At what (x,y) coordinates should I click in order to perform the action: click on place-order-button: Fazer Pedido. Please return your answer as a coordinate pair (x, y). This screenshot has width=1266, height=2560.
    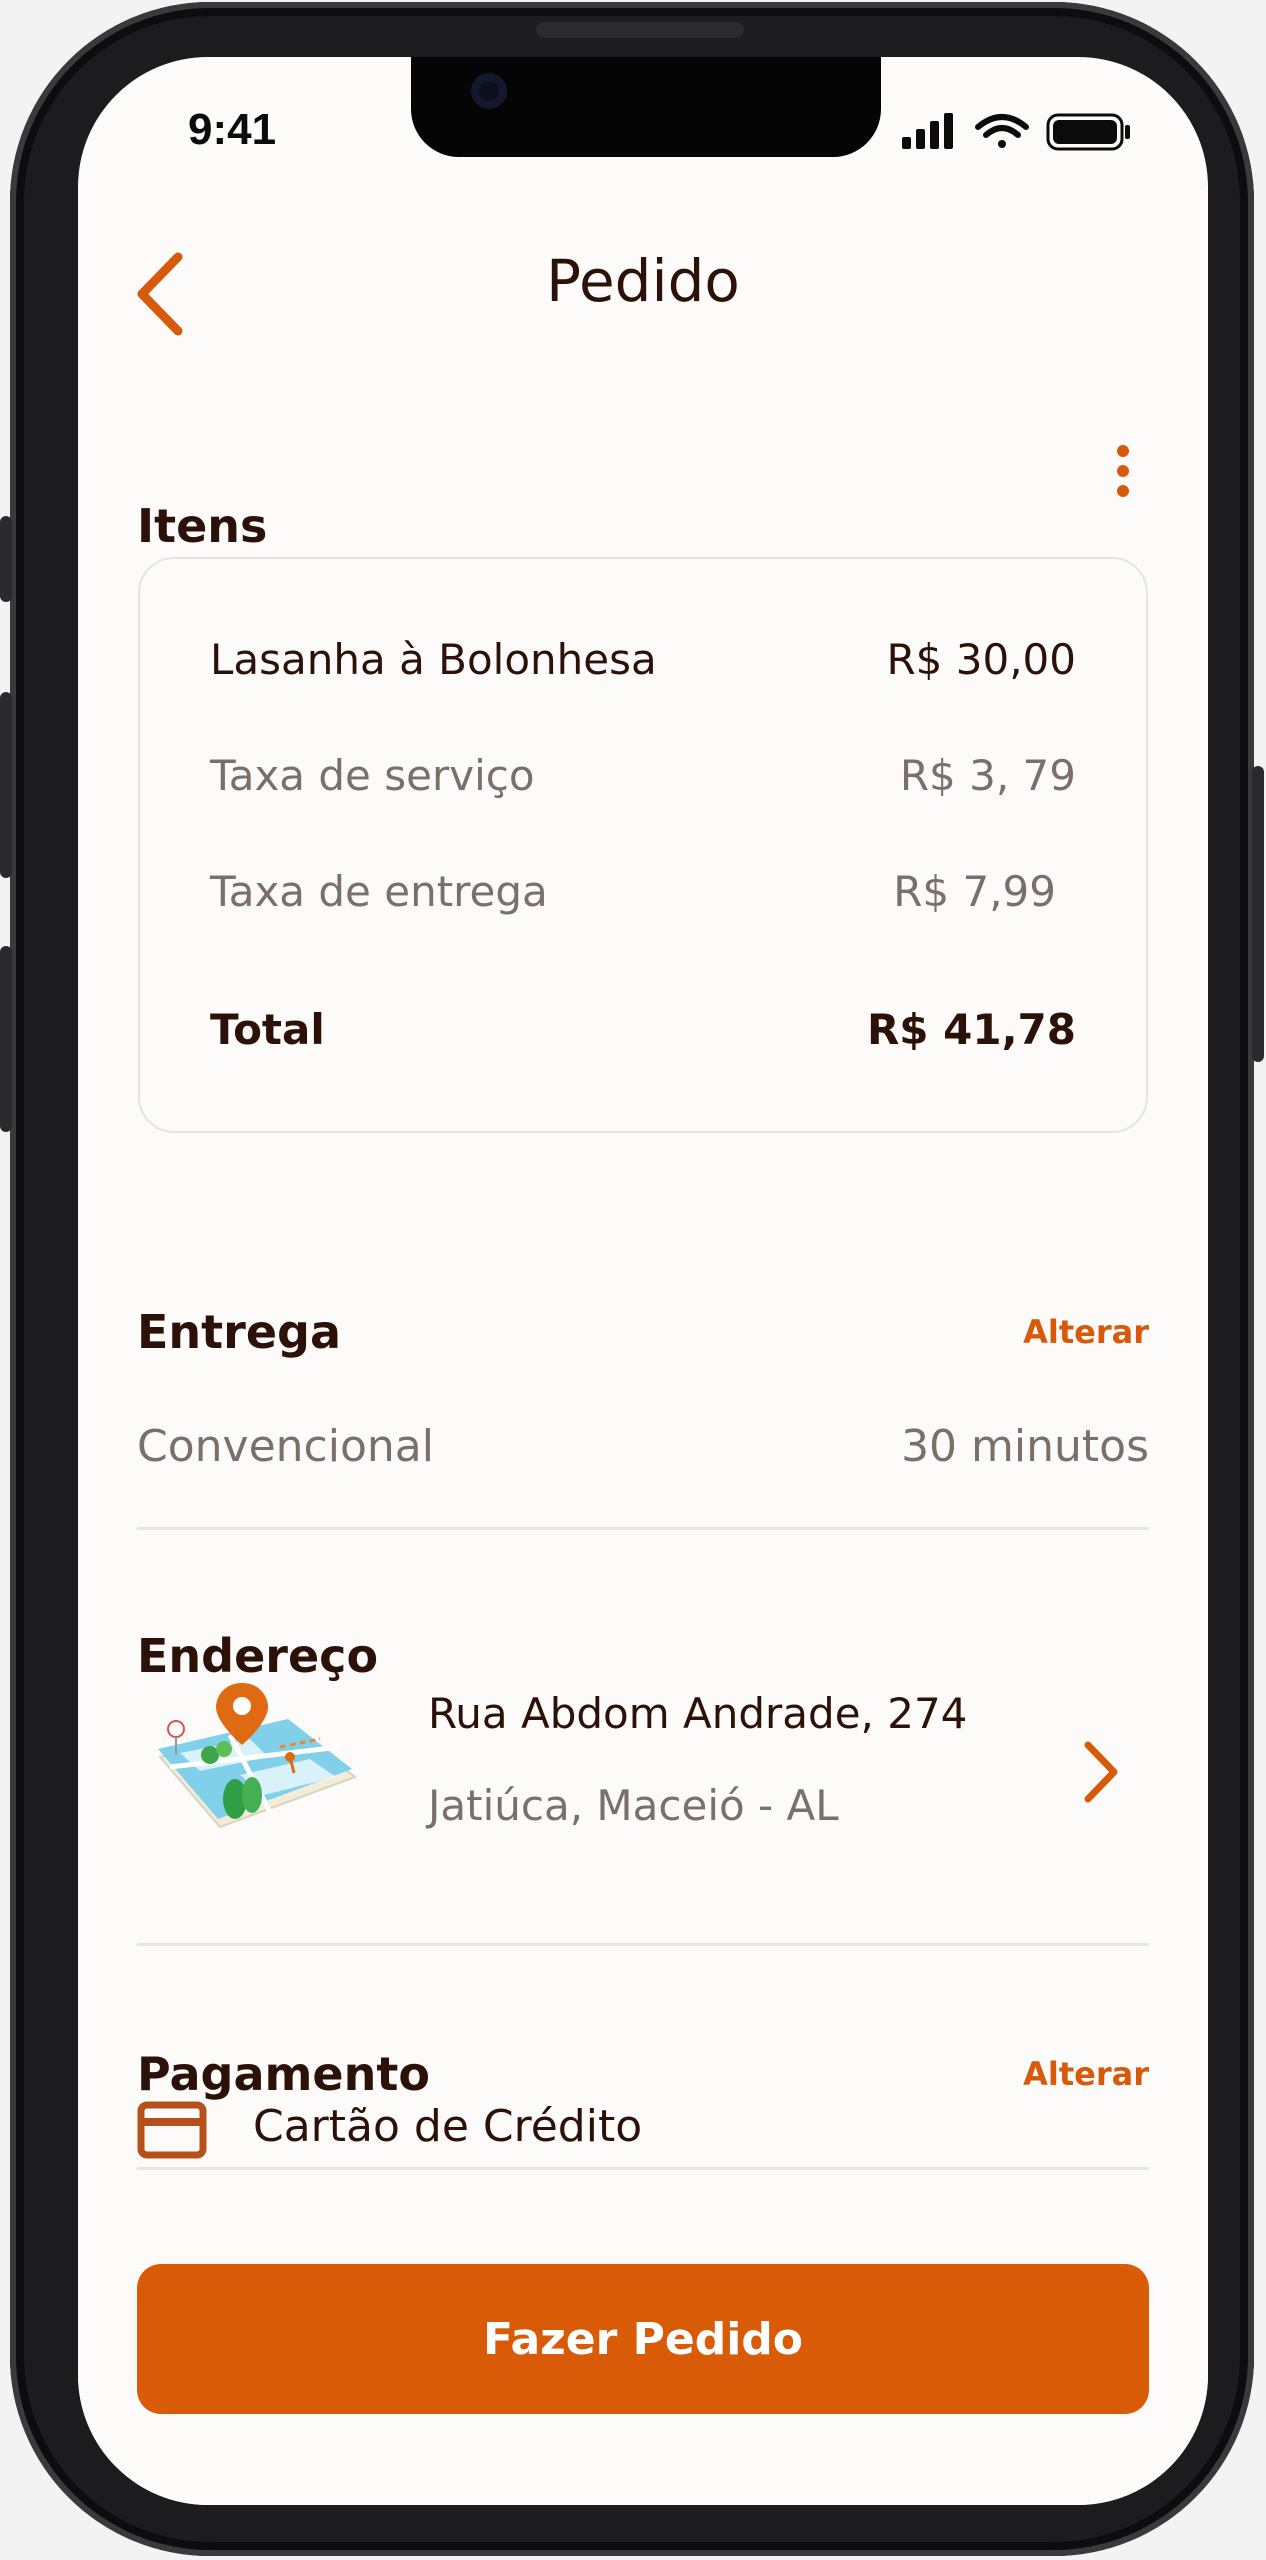
    Looking at the image, I should click on (643, 2339).